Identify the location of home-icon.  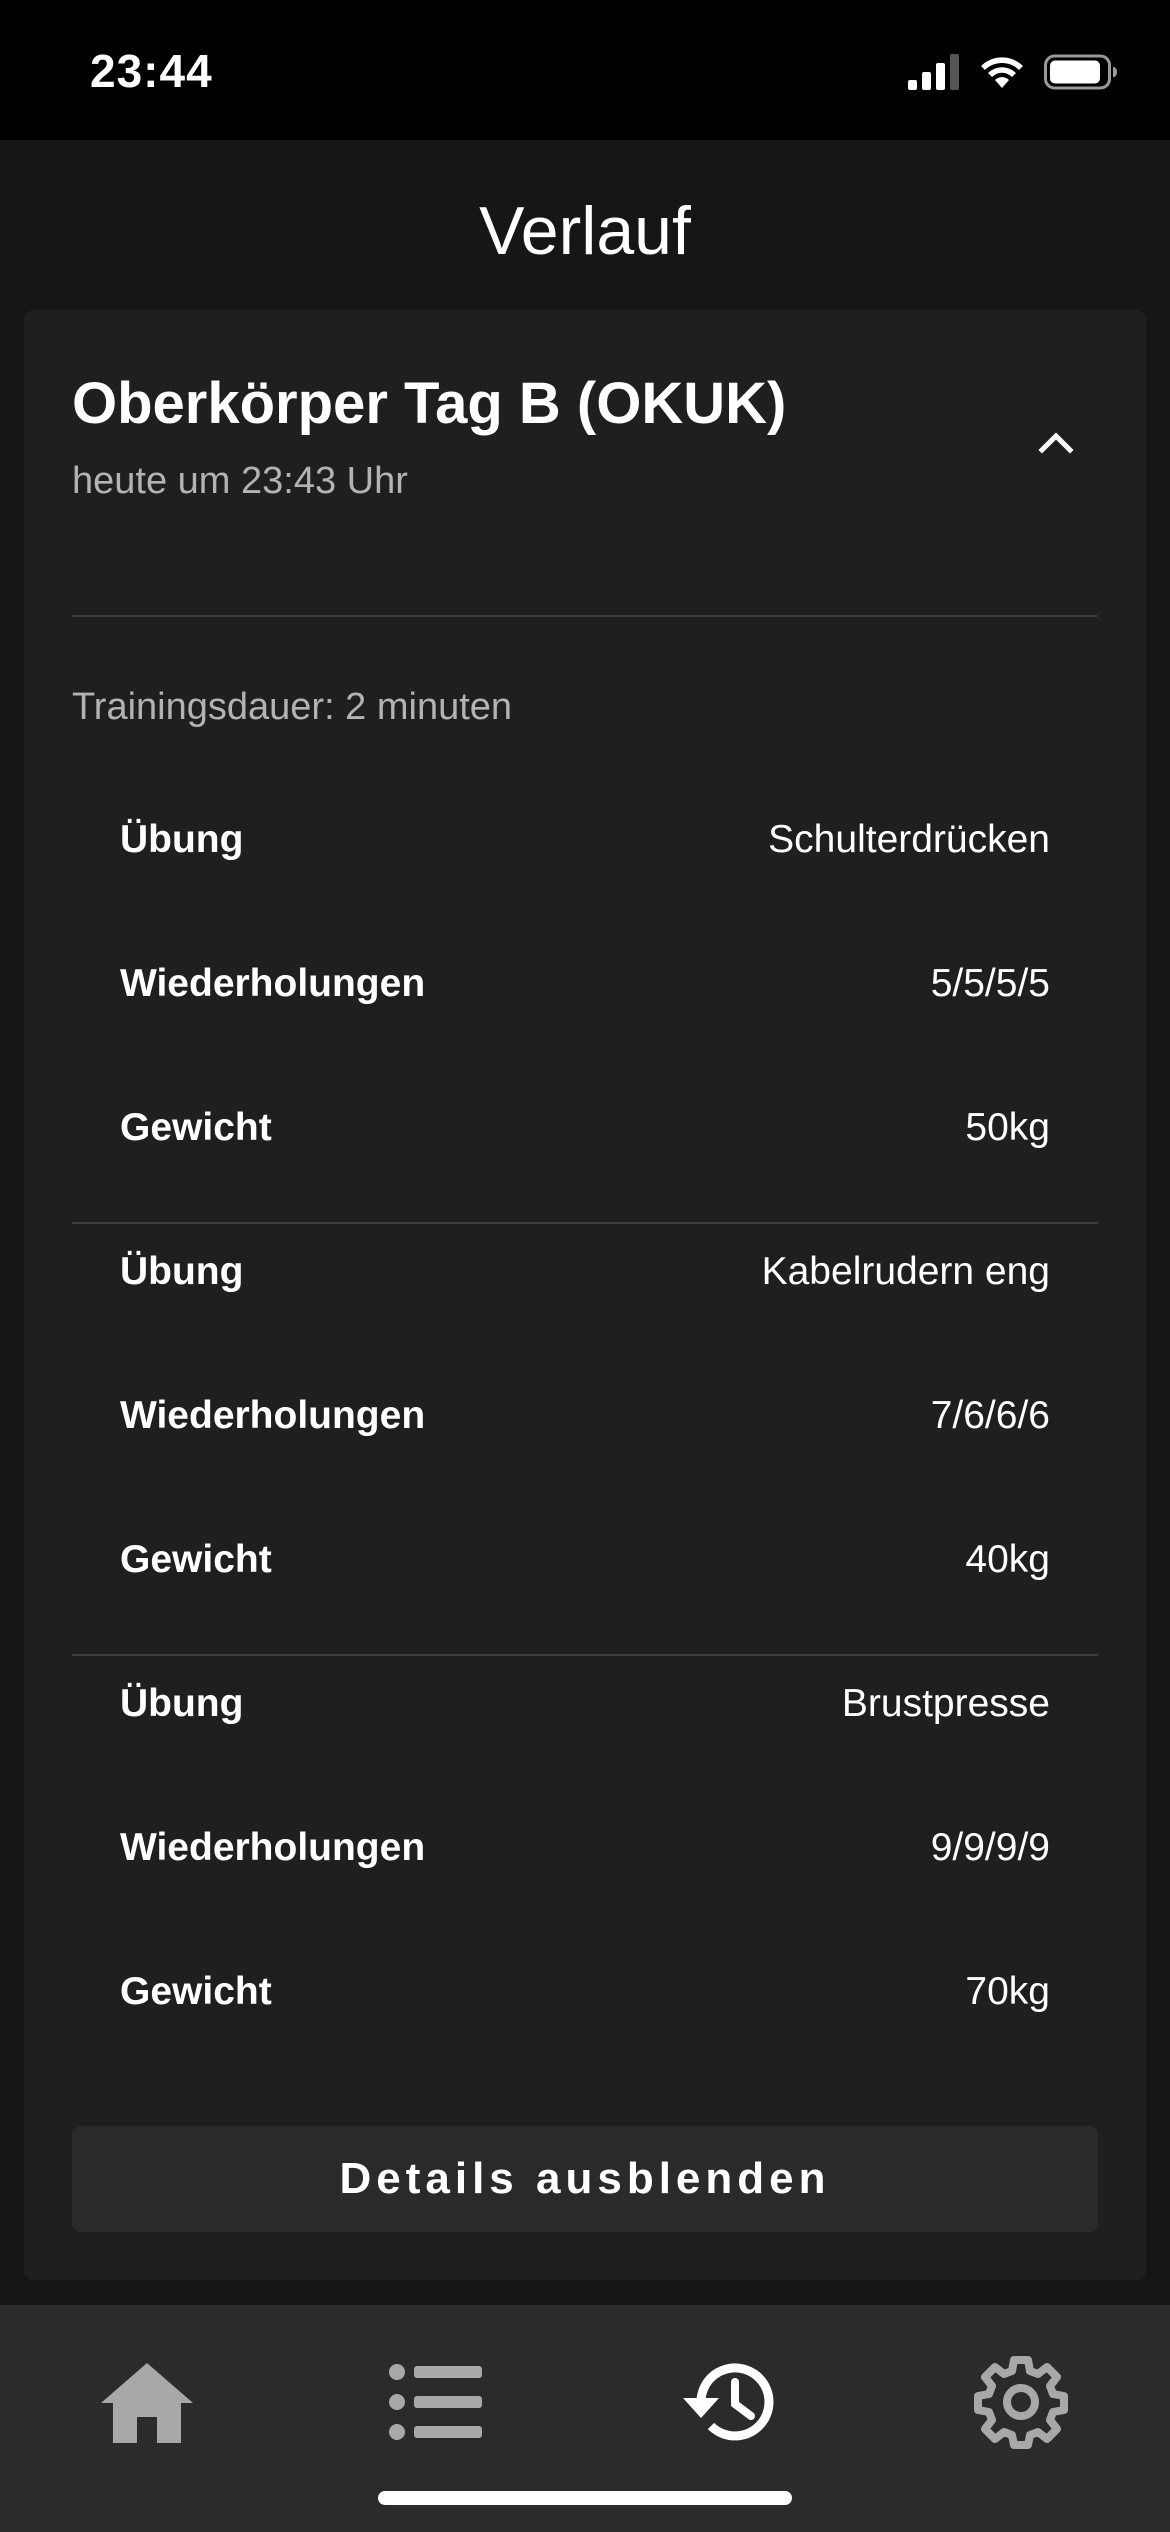
(147, 2403).